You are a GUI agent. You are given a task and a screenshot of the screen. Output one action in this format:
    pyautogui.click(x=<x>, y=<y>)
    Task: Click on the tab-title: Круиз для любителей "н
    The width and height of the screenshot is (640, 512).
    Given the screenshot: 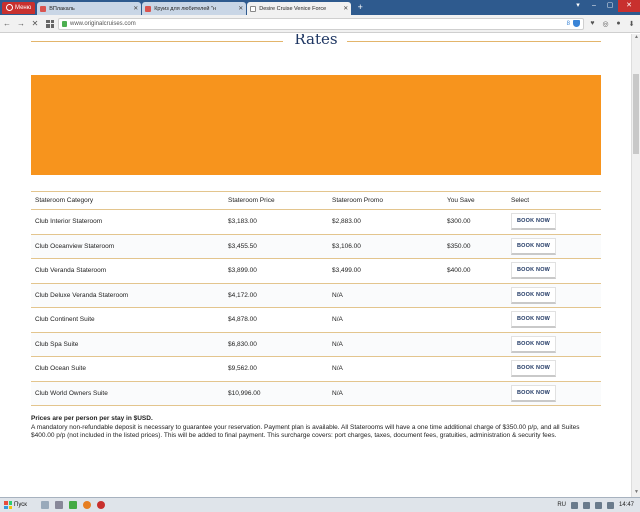 What is the action you would take?
    pyautogui.click(x=185, y=8)
    